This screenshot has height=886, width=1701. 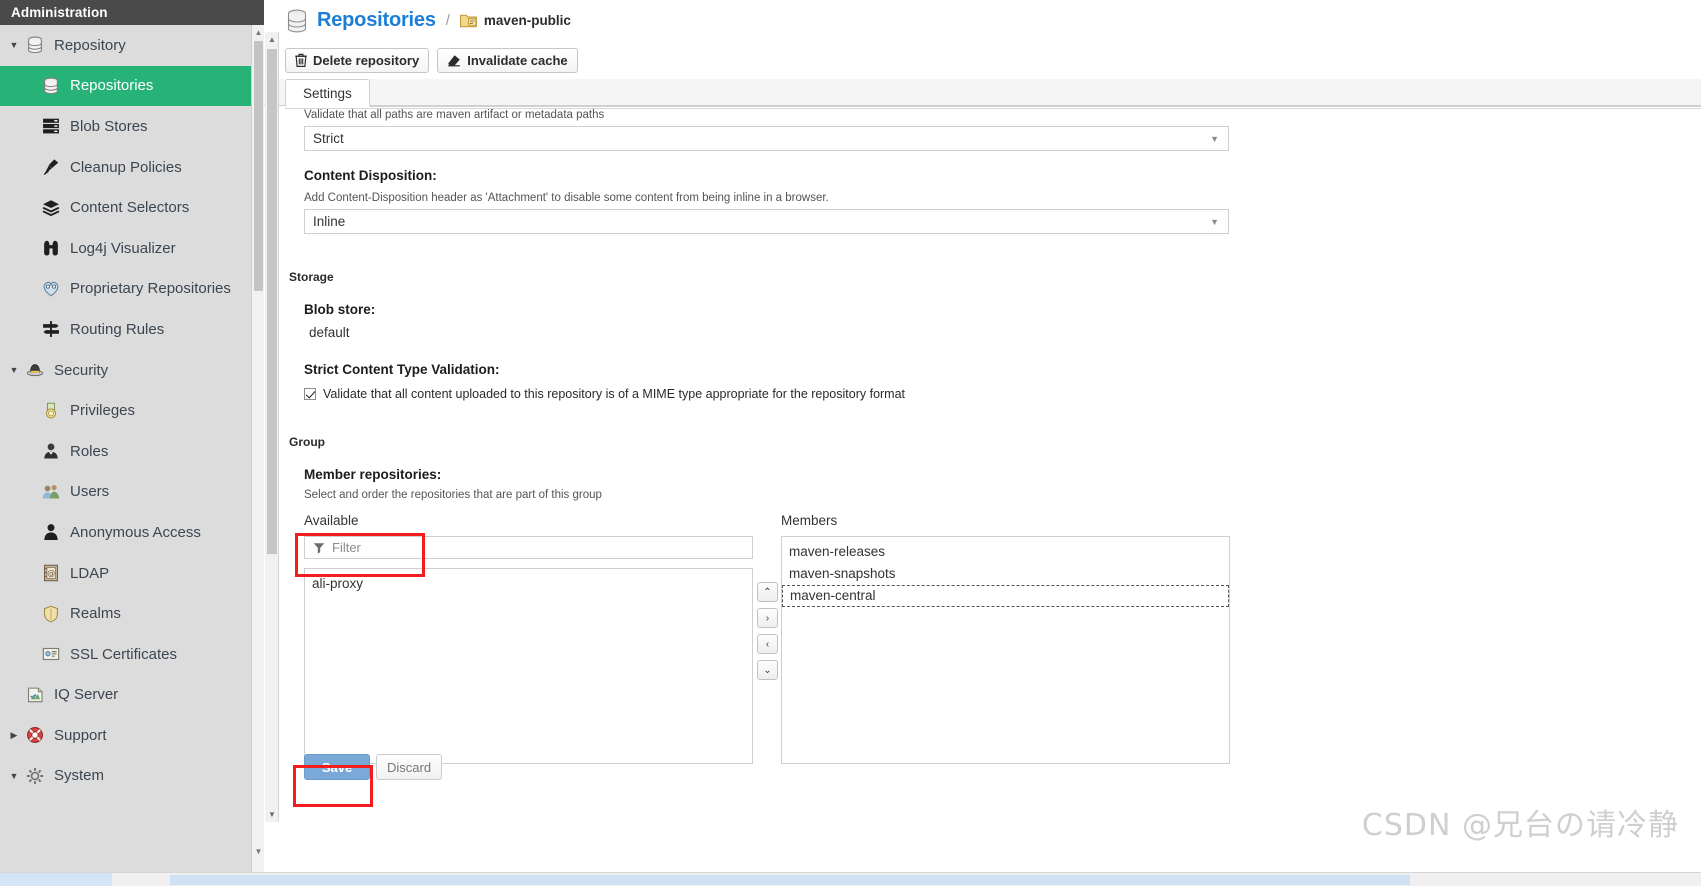 I want to click on member-list-item: maven-central, so click(x=1005, y=596).